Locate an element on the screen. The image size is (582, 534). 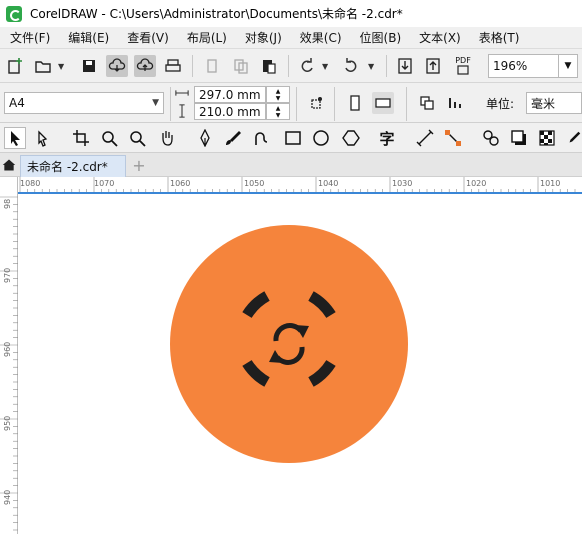
landscape-orientation-icon is located at coordinates (383, 103).